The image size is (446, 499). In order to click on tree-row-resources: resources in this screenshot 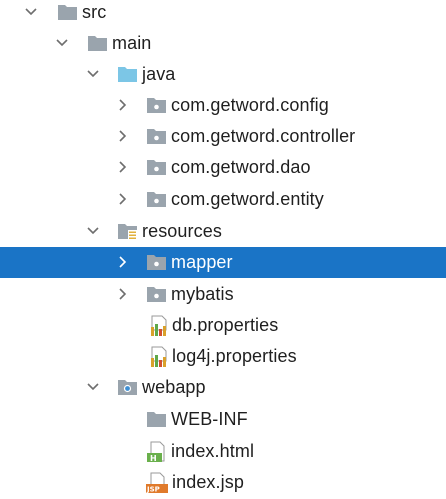, I will do `click(223, 231)`.